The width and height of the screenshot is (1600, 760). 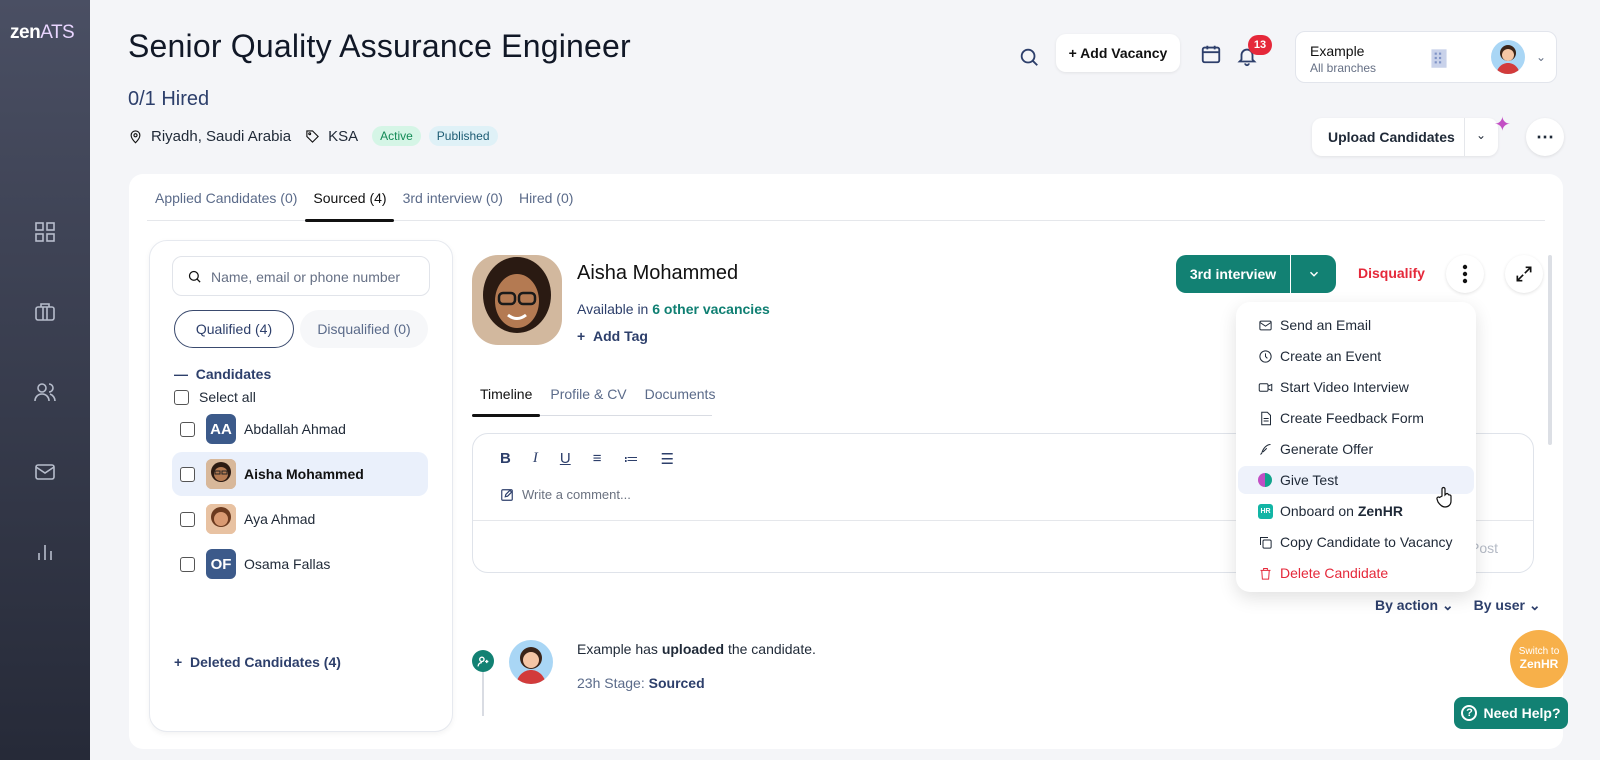 What do you see at coordinates (227, 397) in the screenshot?
I see `select-all-label: Select all` at bounding box center [227, 397].